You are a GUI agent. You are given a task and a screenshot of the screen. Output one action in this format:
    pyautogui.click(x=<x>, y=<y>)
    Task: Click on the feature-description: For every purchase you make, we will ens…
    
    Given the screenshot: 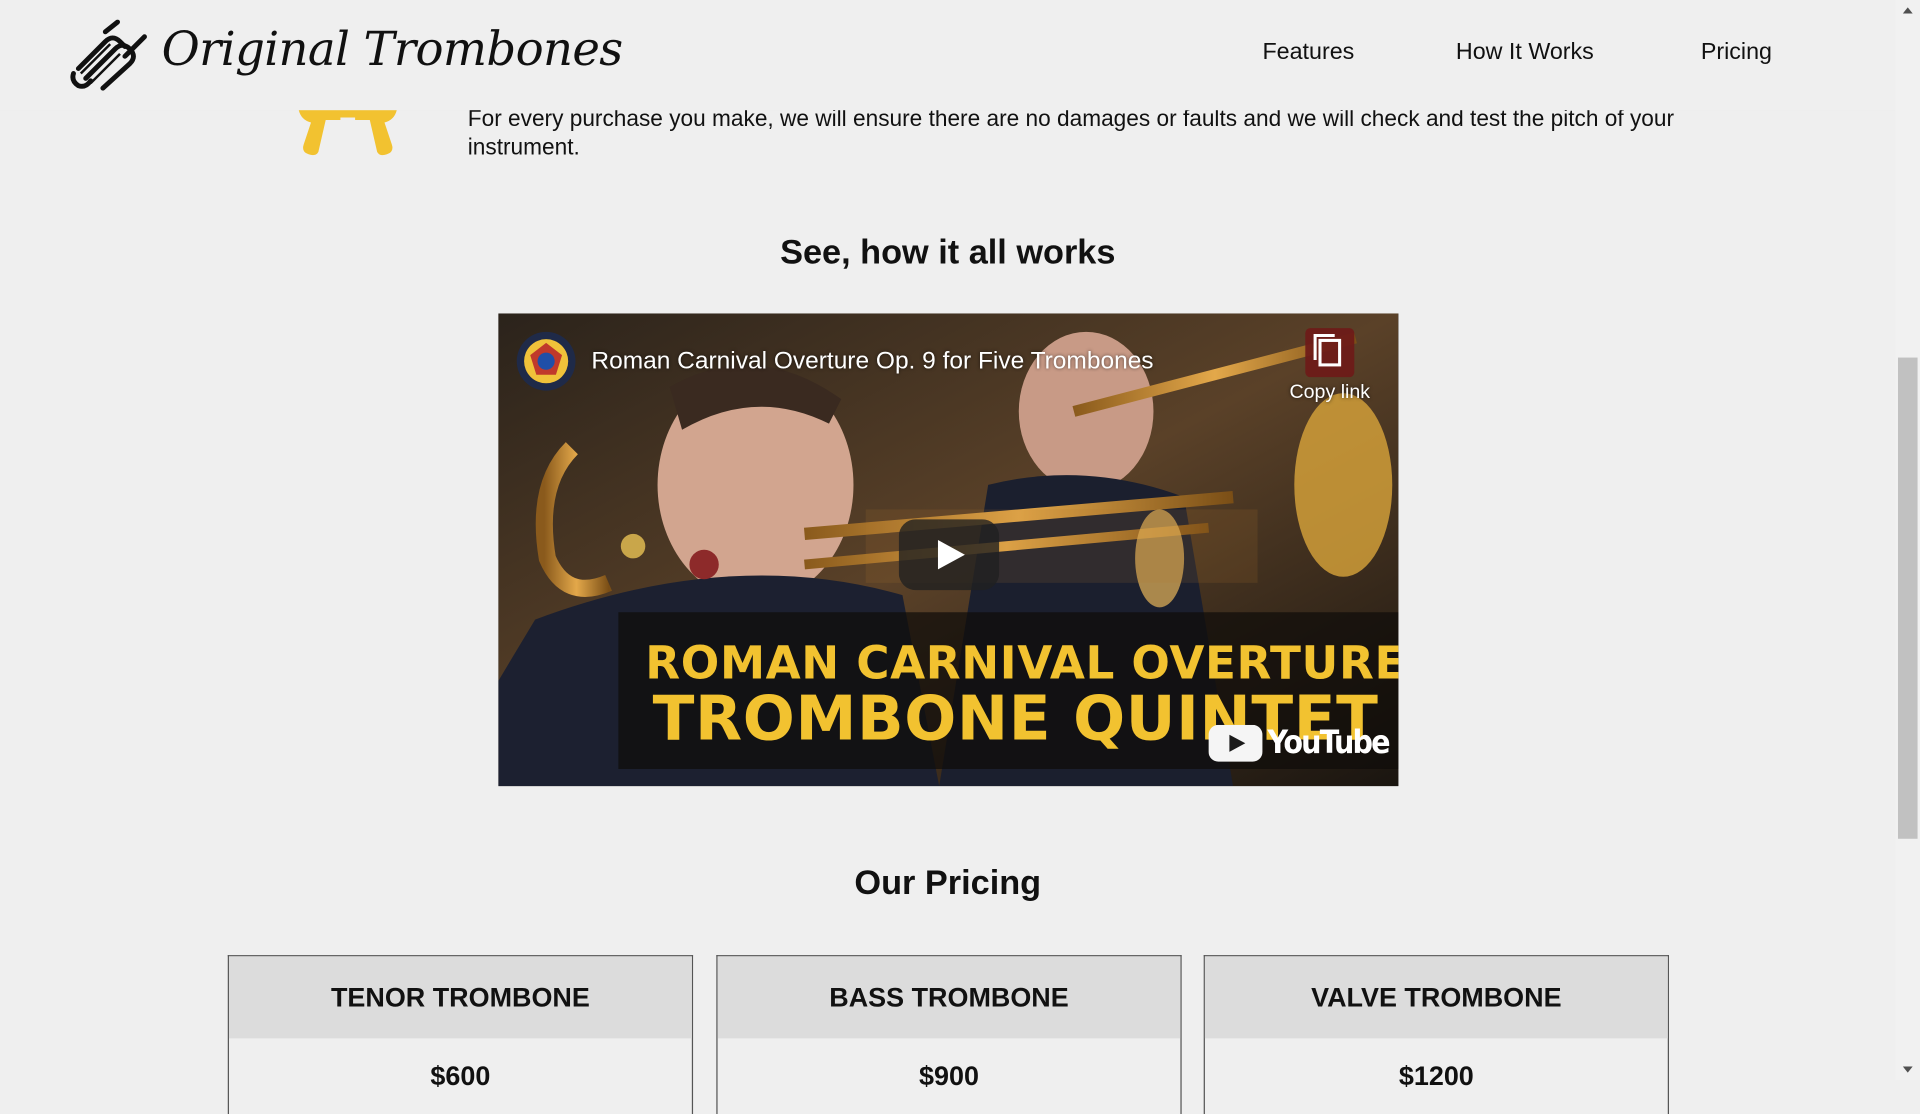 What is the action you would take?
    pyautogui.click(x=1071, y=132)
    